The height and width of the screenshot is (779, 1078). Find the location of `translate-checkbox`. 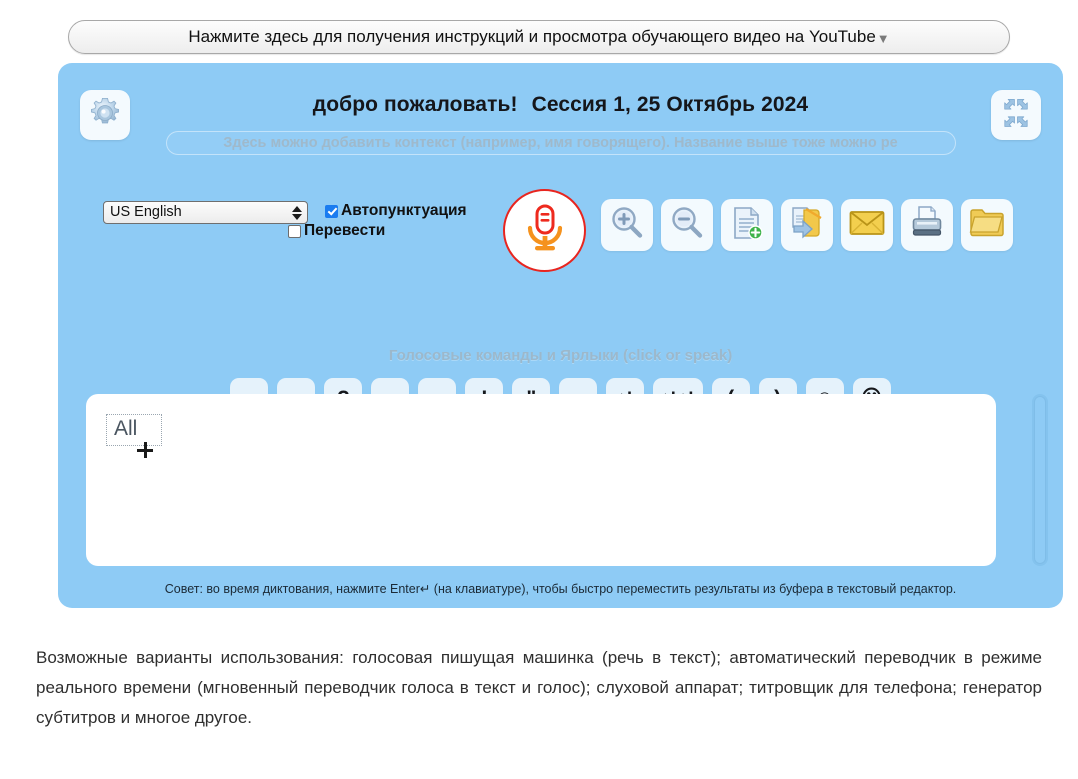

translate-checkbox is located at coordinates (294, 231).